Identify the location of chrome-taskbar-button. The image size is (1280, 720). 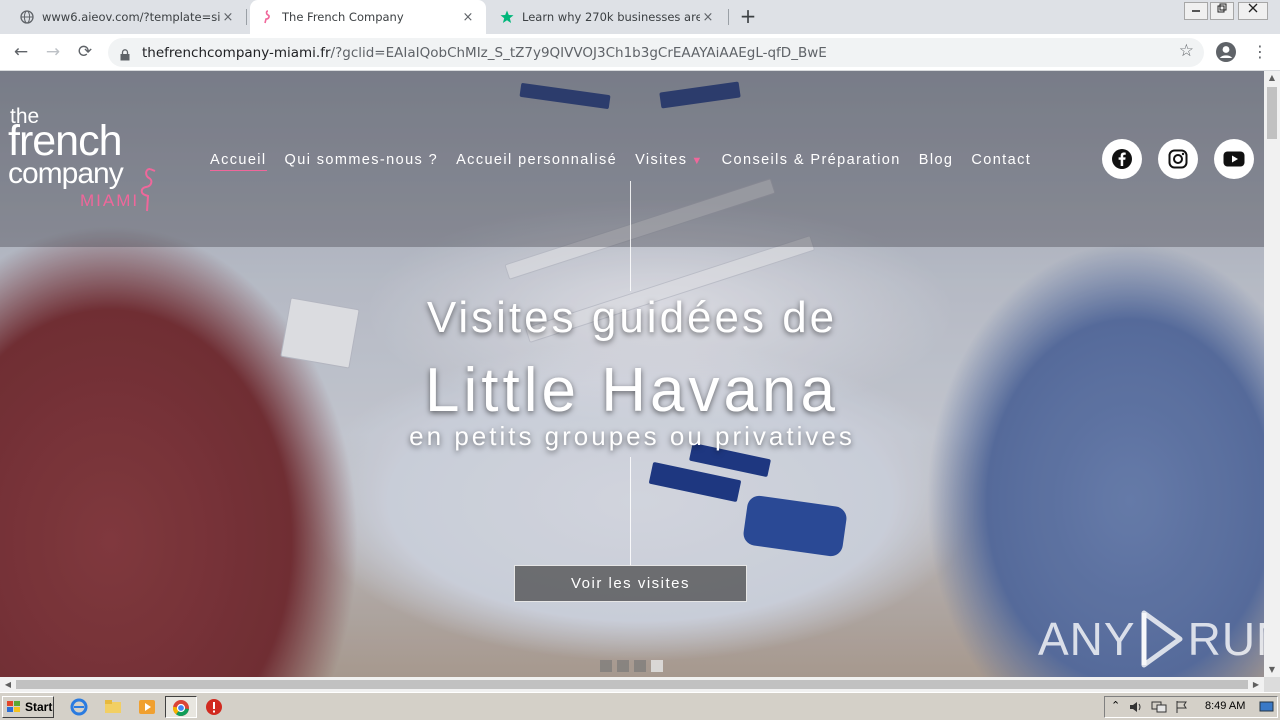
(181, 707).